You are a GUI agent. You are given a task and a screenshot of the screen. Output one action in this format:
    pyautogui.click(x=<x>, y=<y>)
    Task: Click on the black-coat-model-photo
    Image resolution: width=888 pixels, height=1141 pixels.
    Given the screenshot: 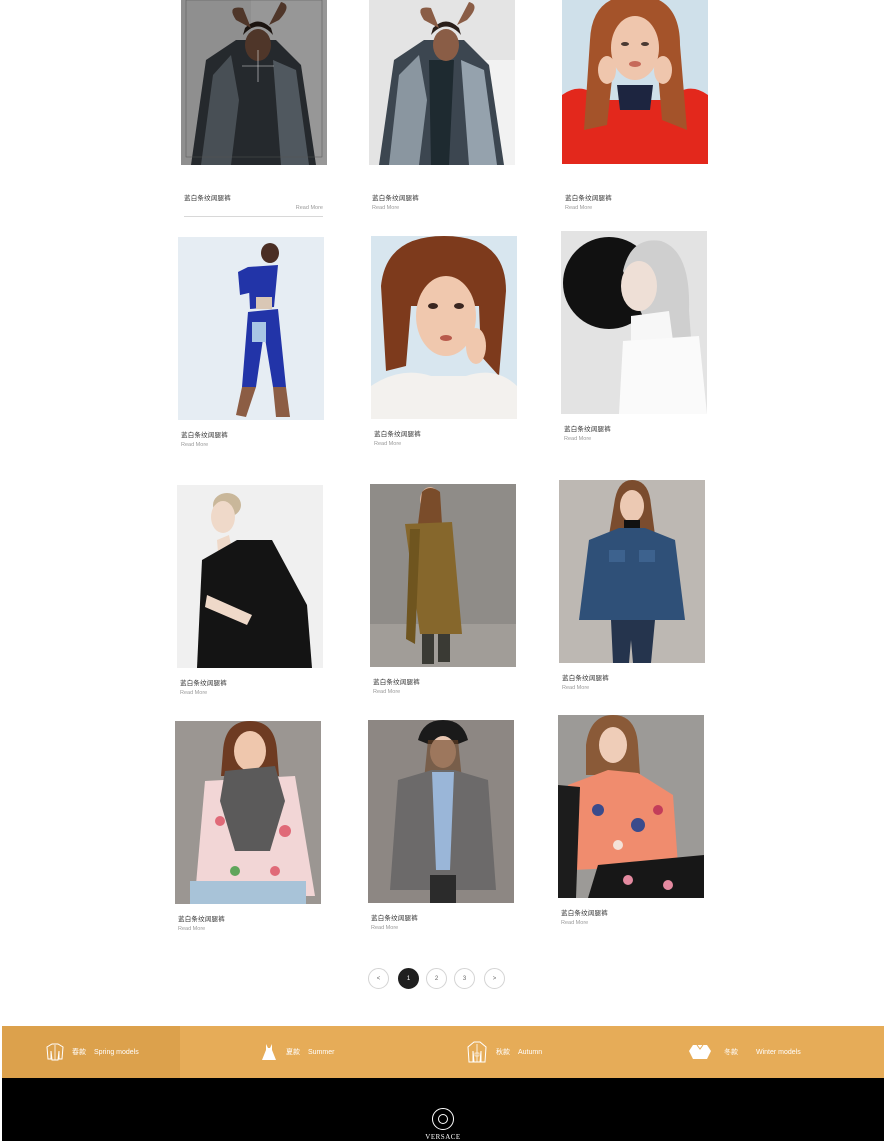 What is the action you would take?
    pyautogui.click(x=250, y=576)
    